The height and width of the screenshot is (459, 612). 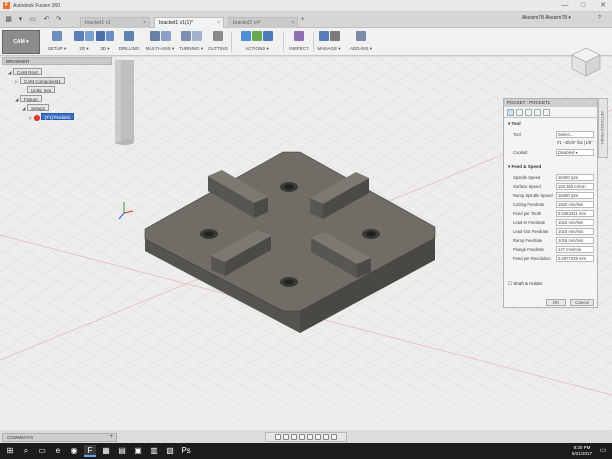 What do you see at coordinates (326, 437) in the screenshot?
I see `grid-settings-icon` at bounding box center [326, 437].